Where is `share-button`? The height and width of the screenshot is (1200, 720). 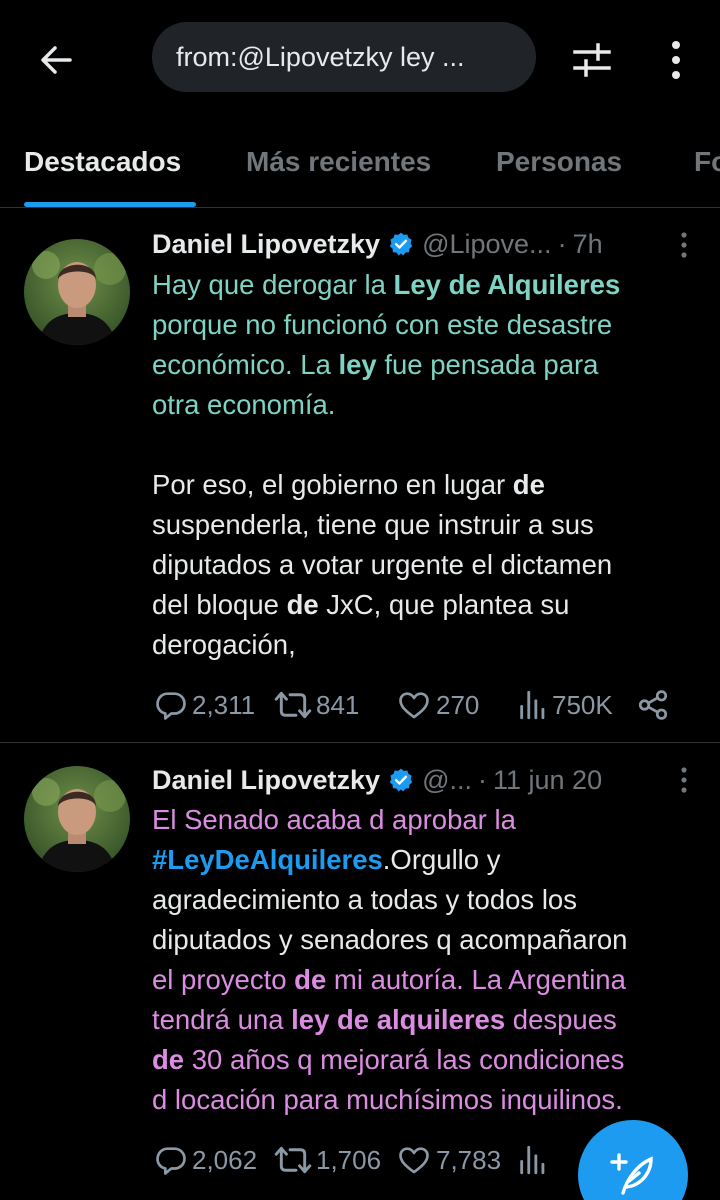
share-button is located at coordinates (655, 705).